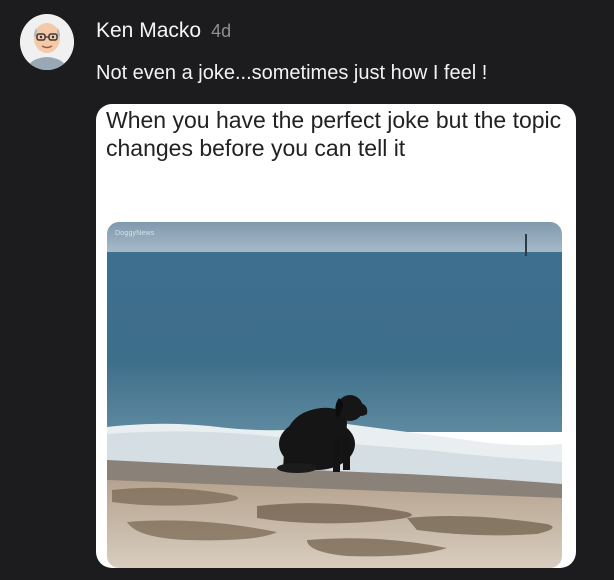 This screenshot has width=614, height=580. Describe the element at coordinates (148, 31) in the screenshot. I see `author-name: Ken Macko` at that location.